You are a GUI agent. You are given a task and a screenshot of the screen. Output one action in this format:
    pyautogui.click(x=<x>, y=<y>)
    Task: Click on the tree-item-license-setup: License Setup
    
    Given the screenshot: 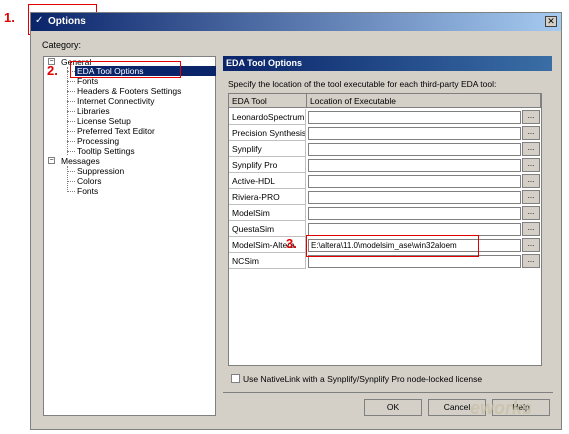 What is the action you would take?
    pyautogui.click(x=104, y=121)
    